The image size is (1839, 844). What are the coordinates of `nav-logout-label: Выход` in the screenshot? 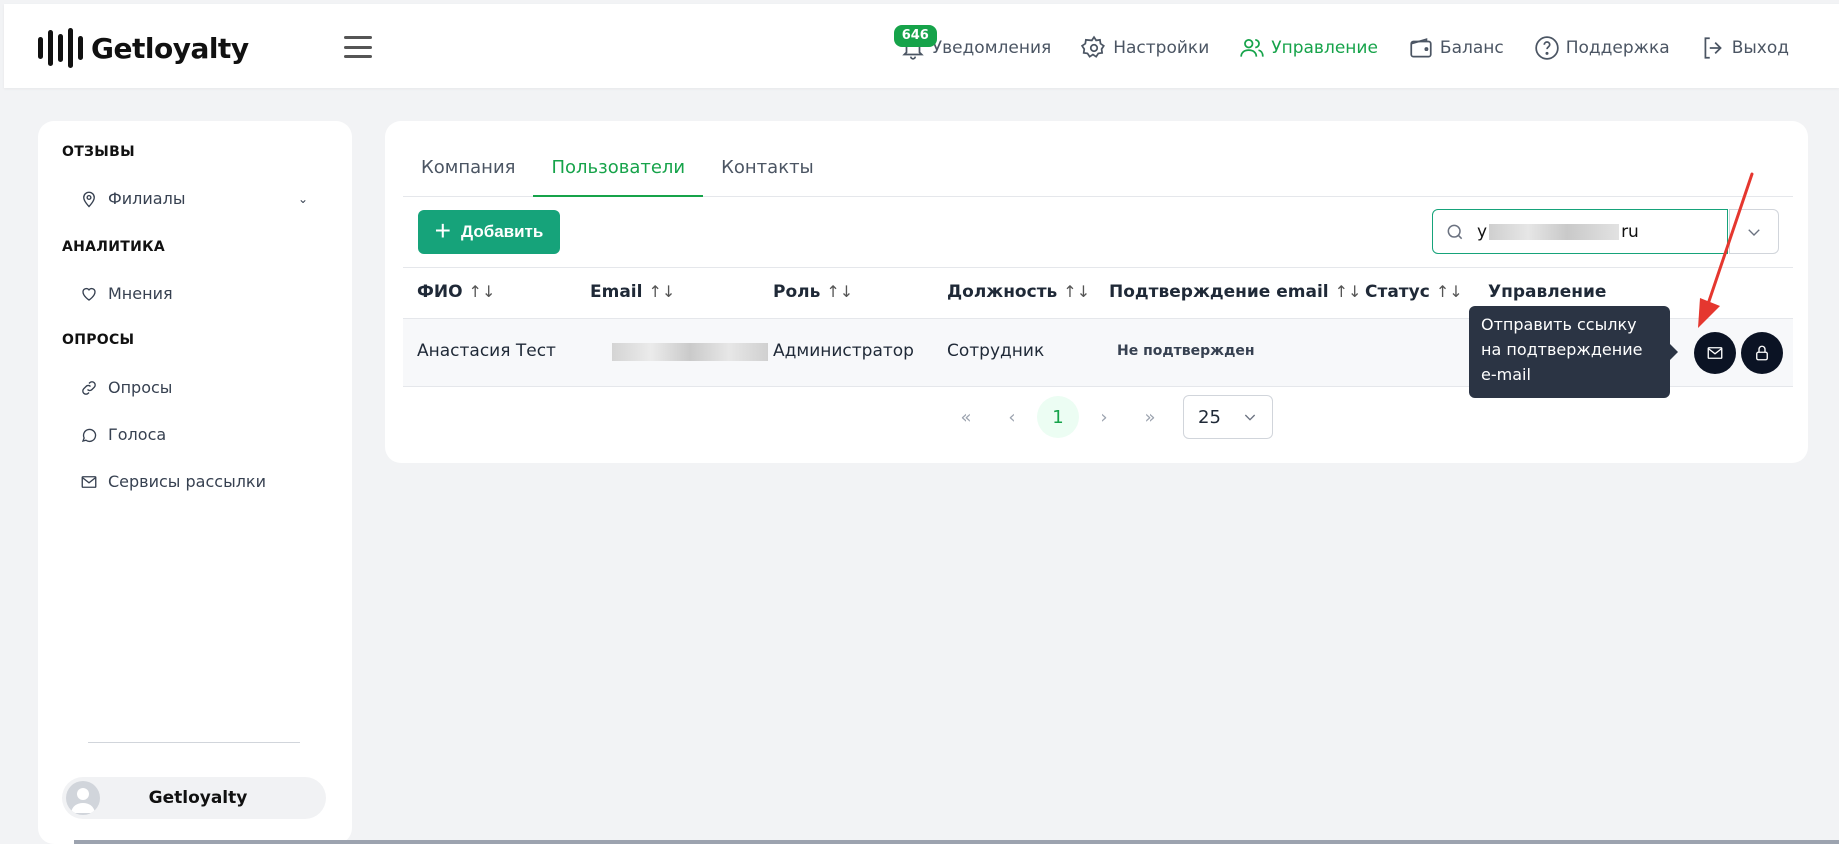 It's located at (1760, 48).